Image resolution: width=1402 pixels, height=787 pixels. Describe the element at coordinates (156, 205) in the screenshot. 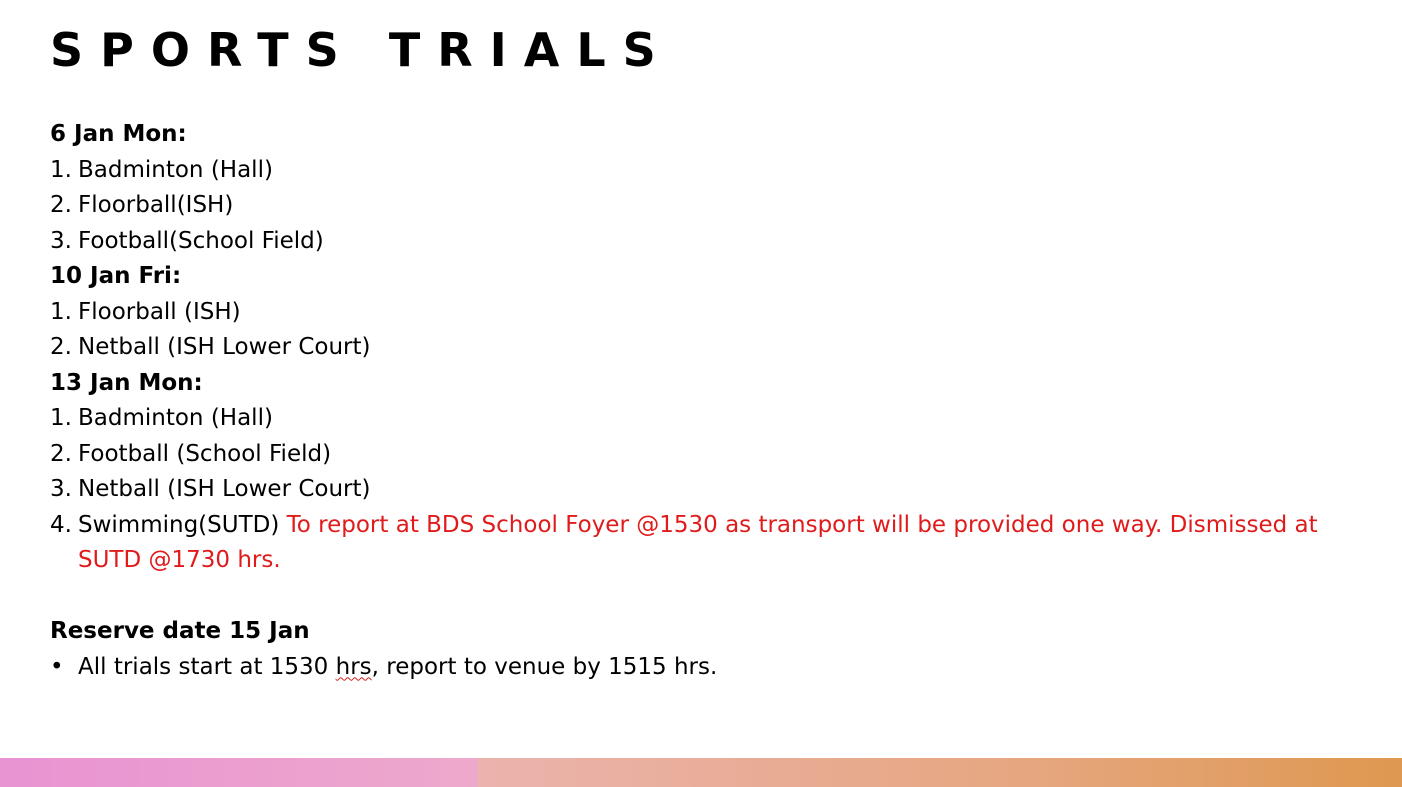

I see `list-item-text: Floorball(ISH)` at that location.